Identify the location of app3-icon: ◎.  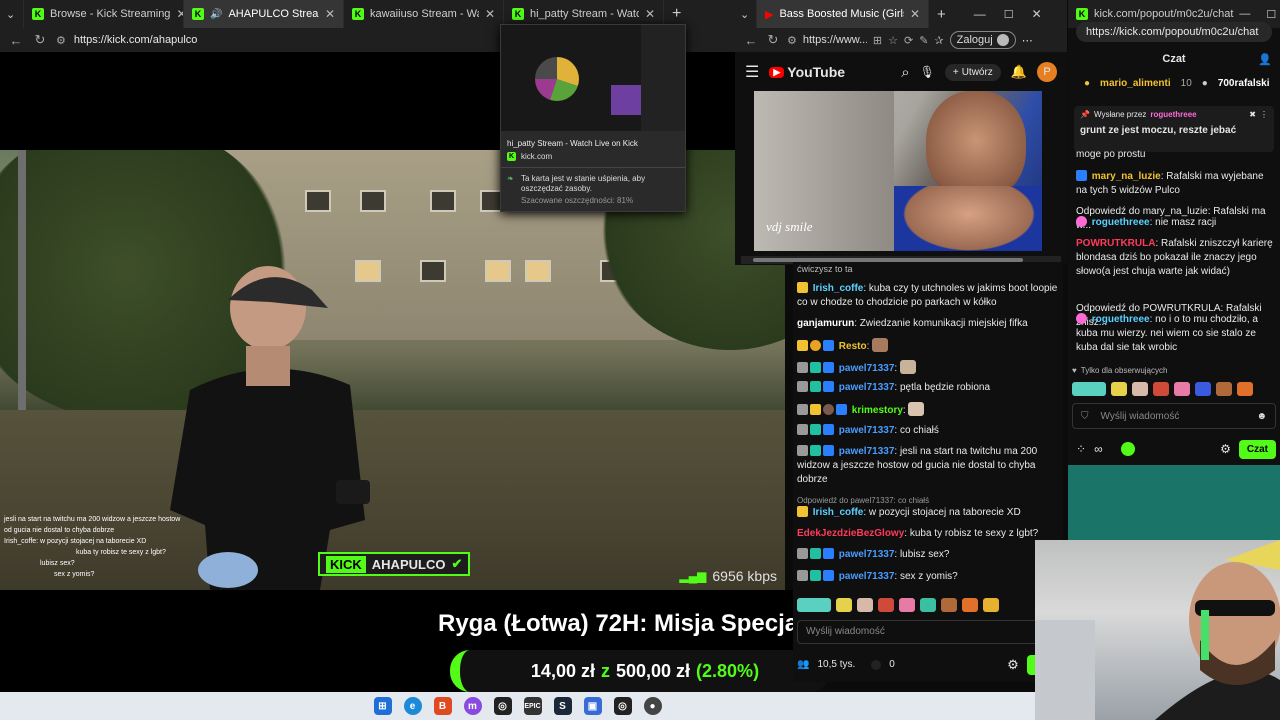
(622, 706).